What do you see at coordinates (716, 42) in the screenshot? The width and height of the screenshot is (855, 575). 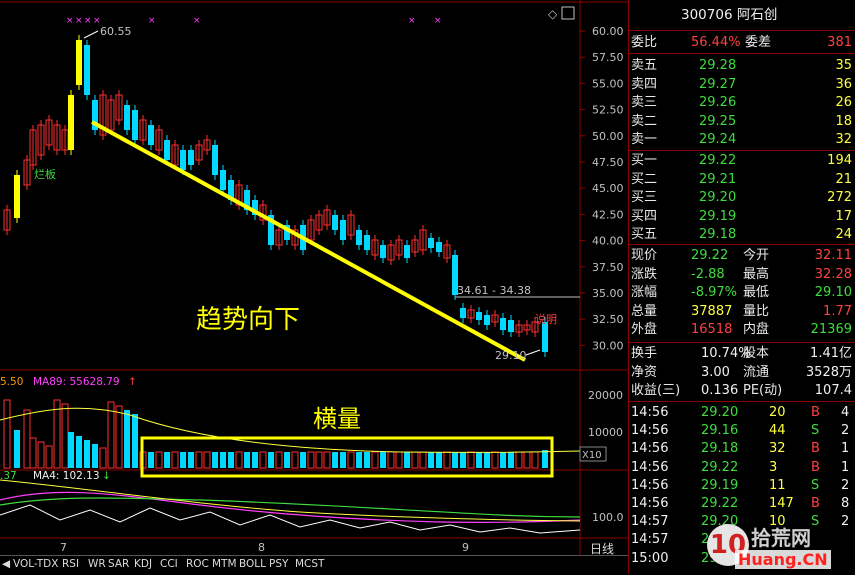 I see `weibi-value: 56.44%` at bounding box center [716, 42].